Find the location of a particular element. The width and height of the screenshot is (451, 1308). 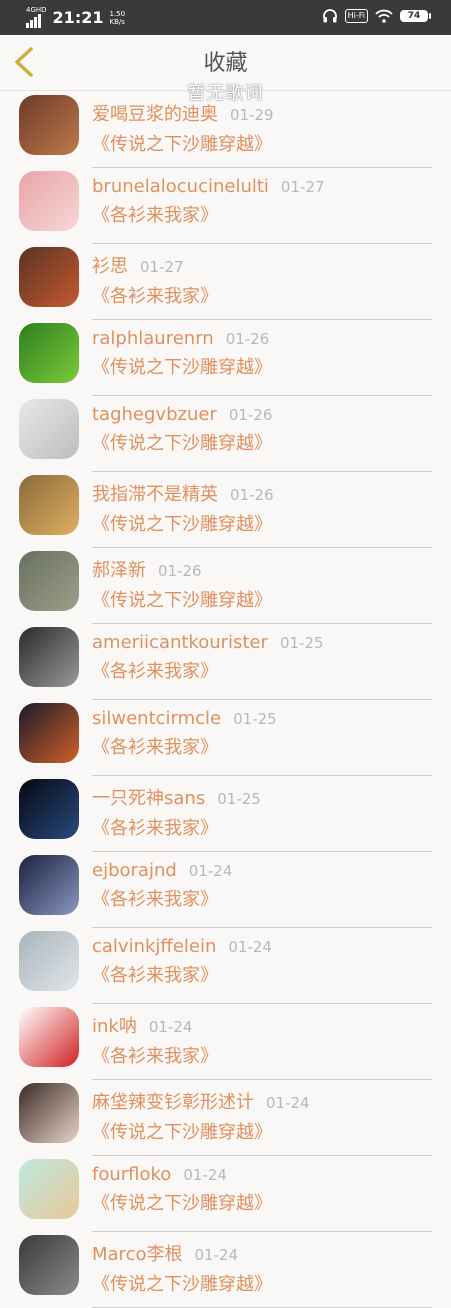

user-name: taghegvbzuer is located at coordinates (154, 414).